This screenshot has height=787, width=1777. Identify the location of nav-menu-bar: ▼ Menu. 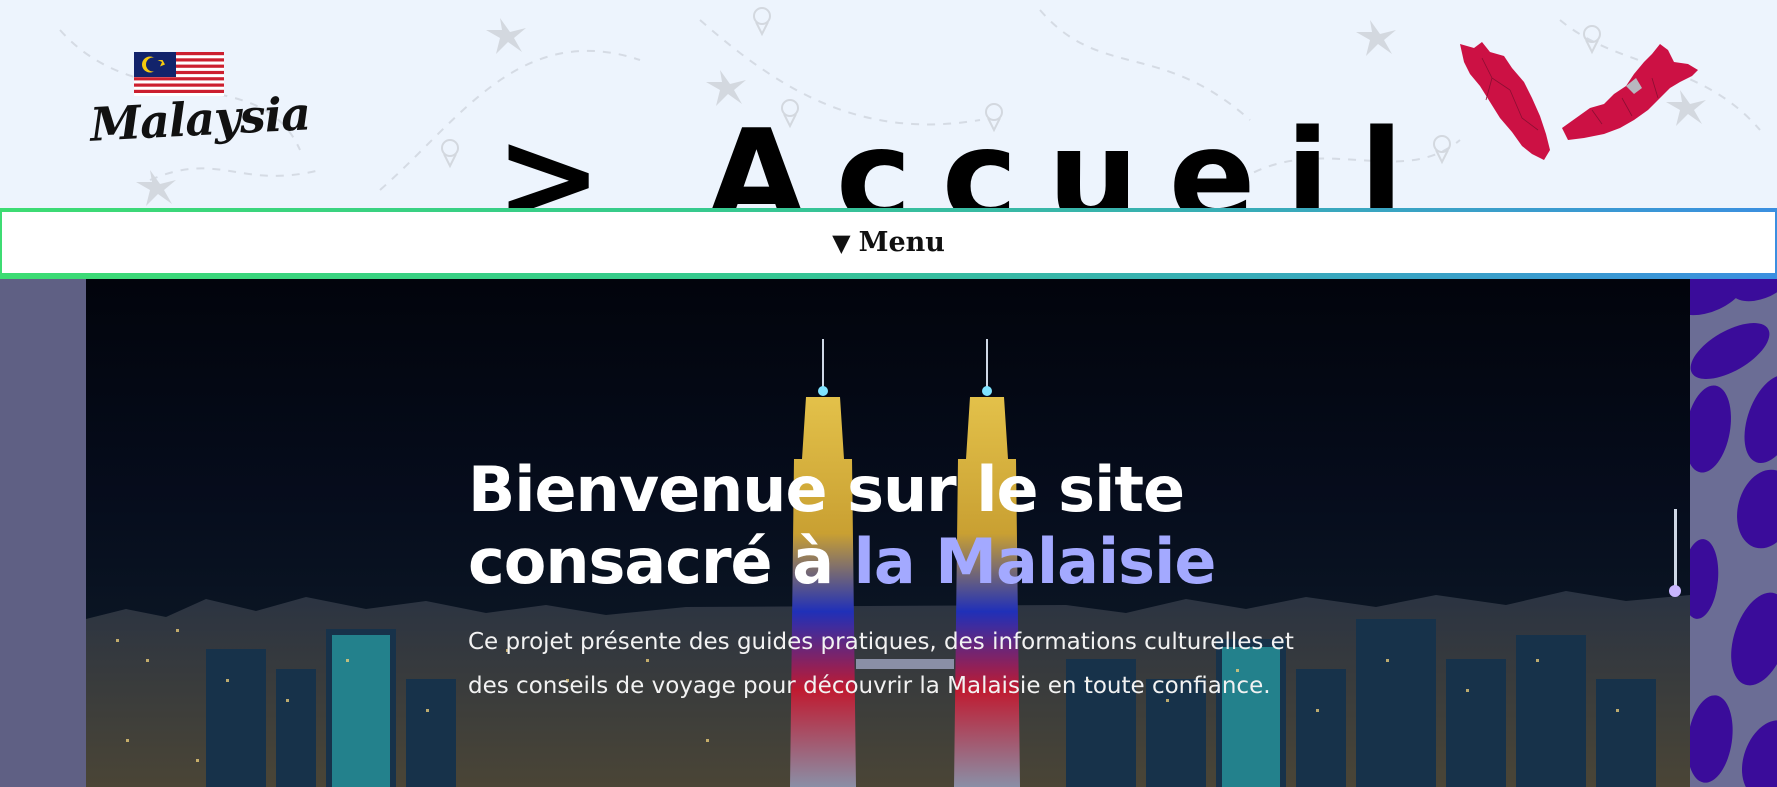
(888, 243).